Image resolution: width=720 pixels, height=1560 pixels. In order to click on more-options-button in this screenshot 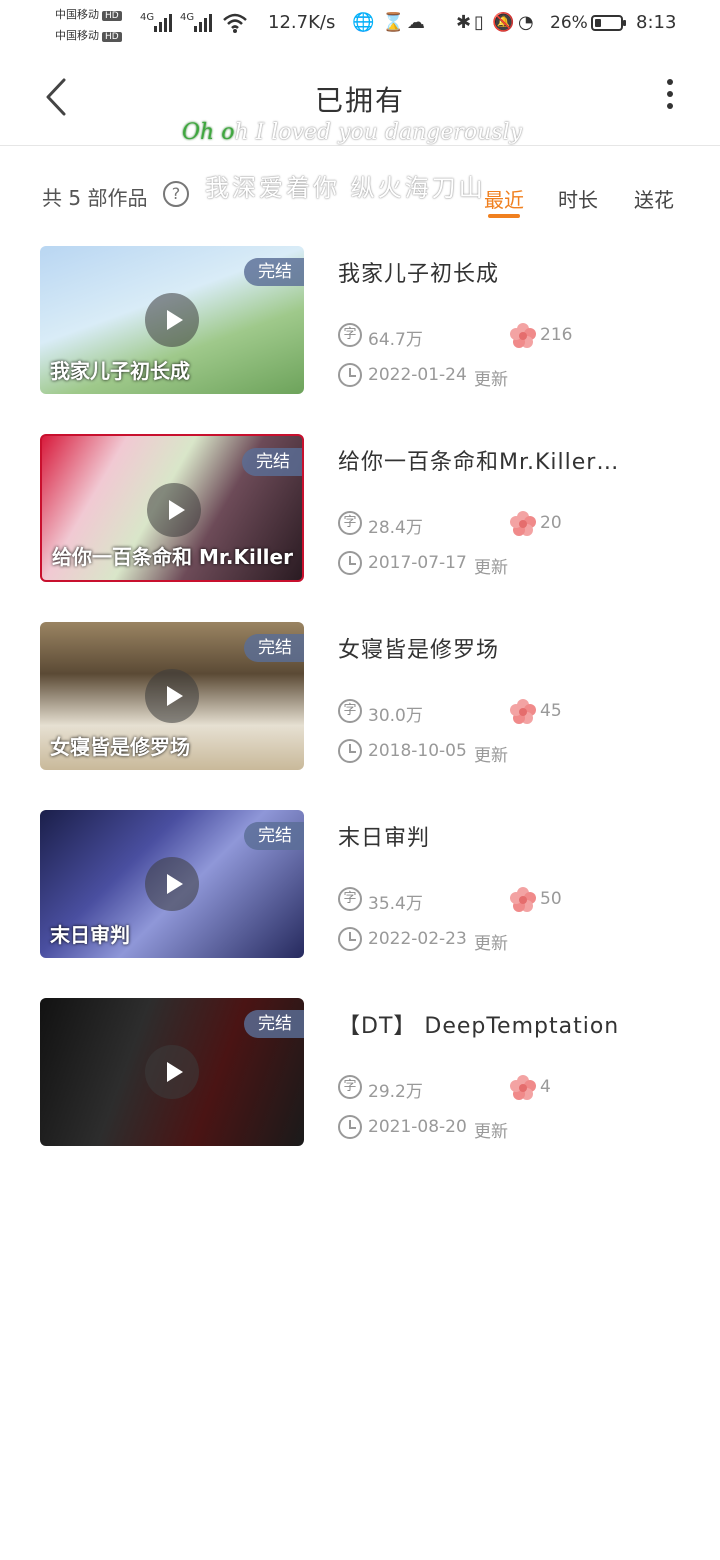, I will do `click(670, 97)`.